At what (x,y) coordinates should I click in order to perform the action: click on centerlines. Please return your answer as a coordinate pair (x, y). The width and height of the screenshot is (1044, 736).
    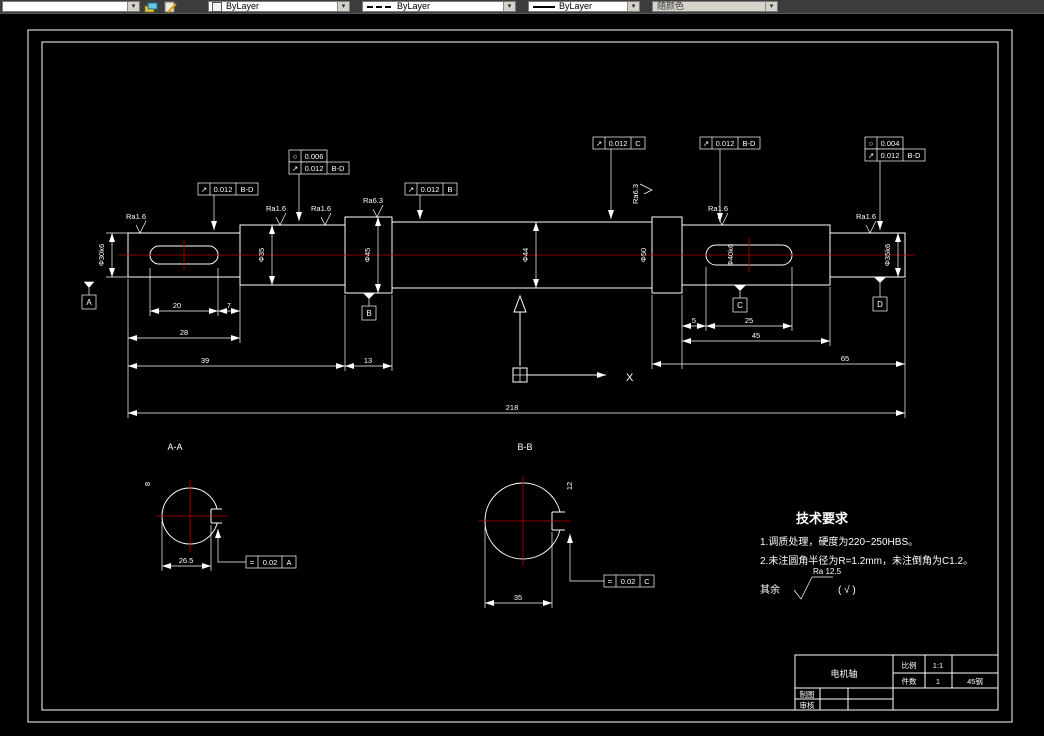
    Looking at the image, I should click on (516, 255).